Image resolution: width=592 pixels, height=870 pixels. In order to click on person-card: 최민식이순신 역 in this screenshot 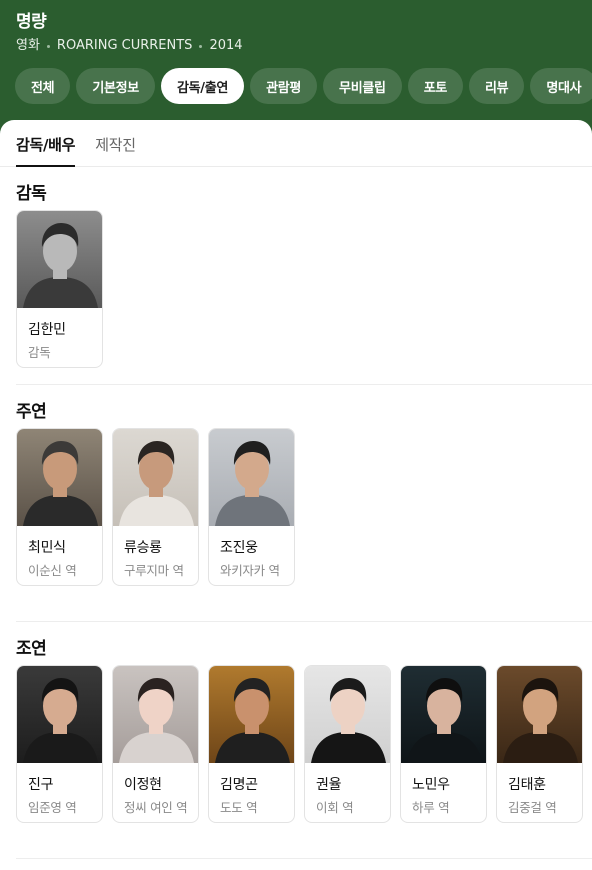, I will do `click(59, 507)`.